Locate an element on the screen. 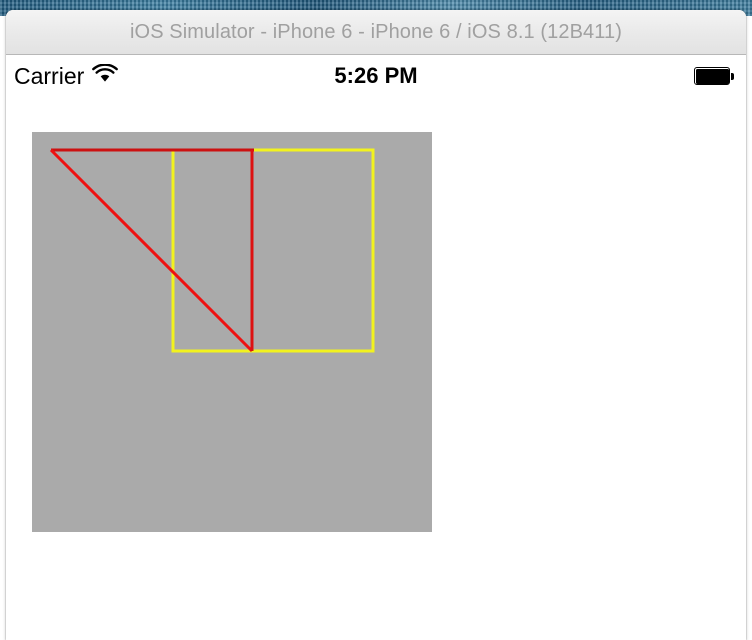 This screenshot has height=640, width=752. battery-full-icon is located at coordinates (715, 77).